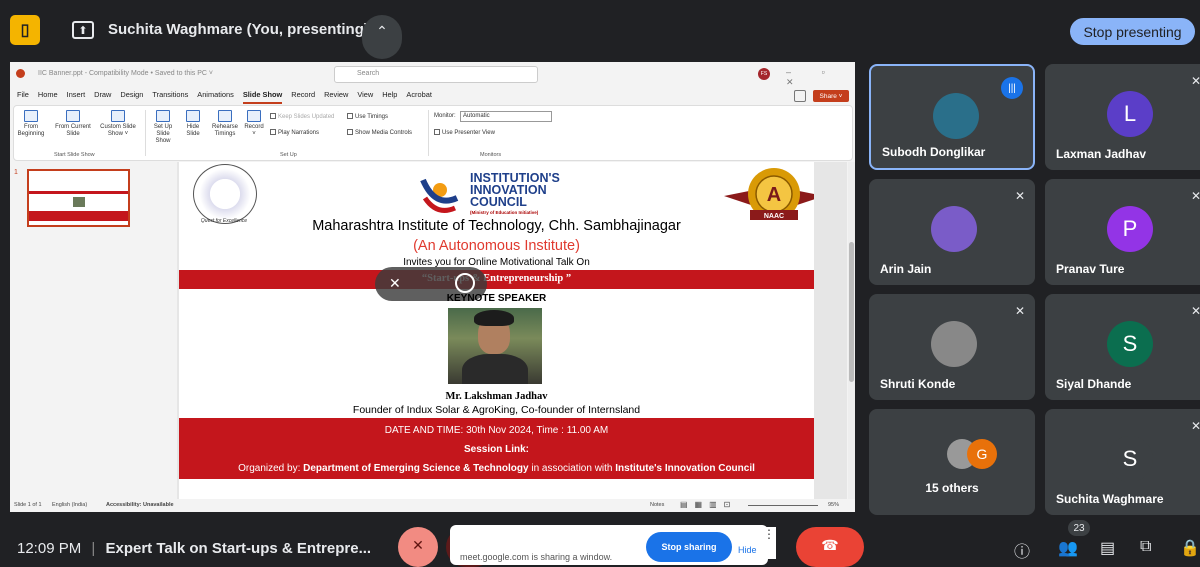 The height and width of the screenshot is (567, 1200). Describe the element at coordinates (306, 117) in the screenshot. I see `keep-updated-label: Keep Slides Updated` at that location.